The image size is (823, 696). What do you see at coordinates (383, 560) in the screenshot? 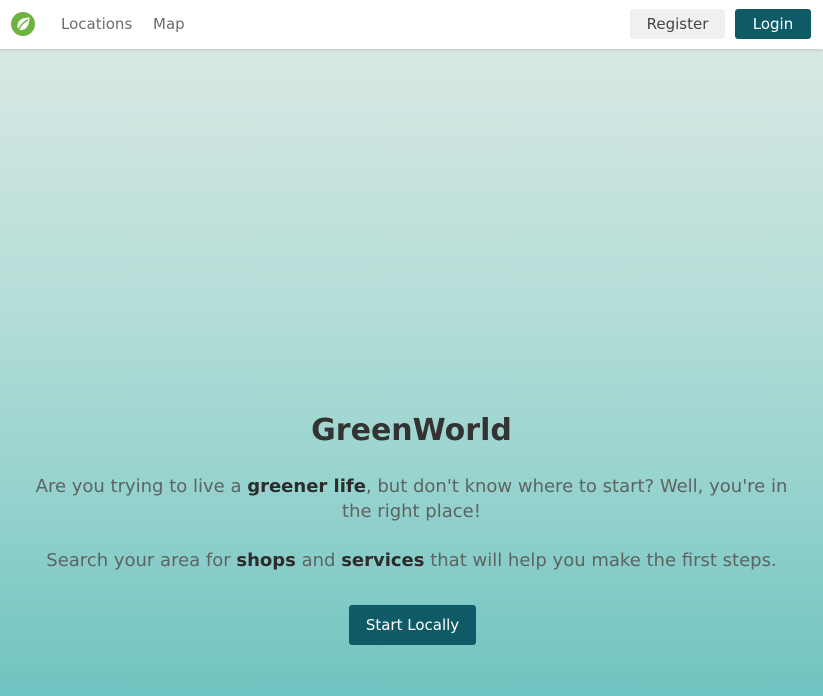
I see `services-highlight: services` at bounding box center [383, 560].